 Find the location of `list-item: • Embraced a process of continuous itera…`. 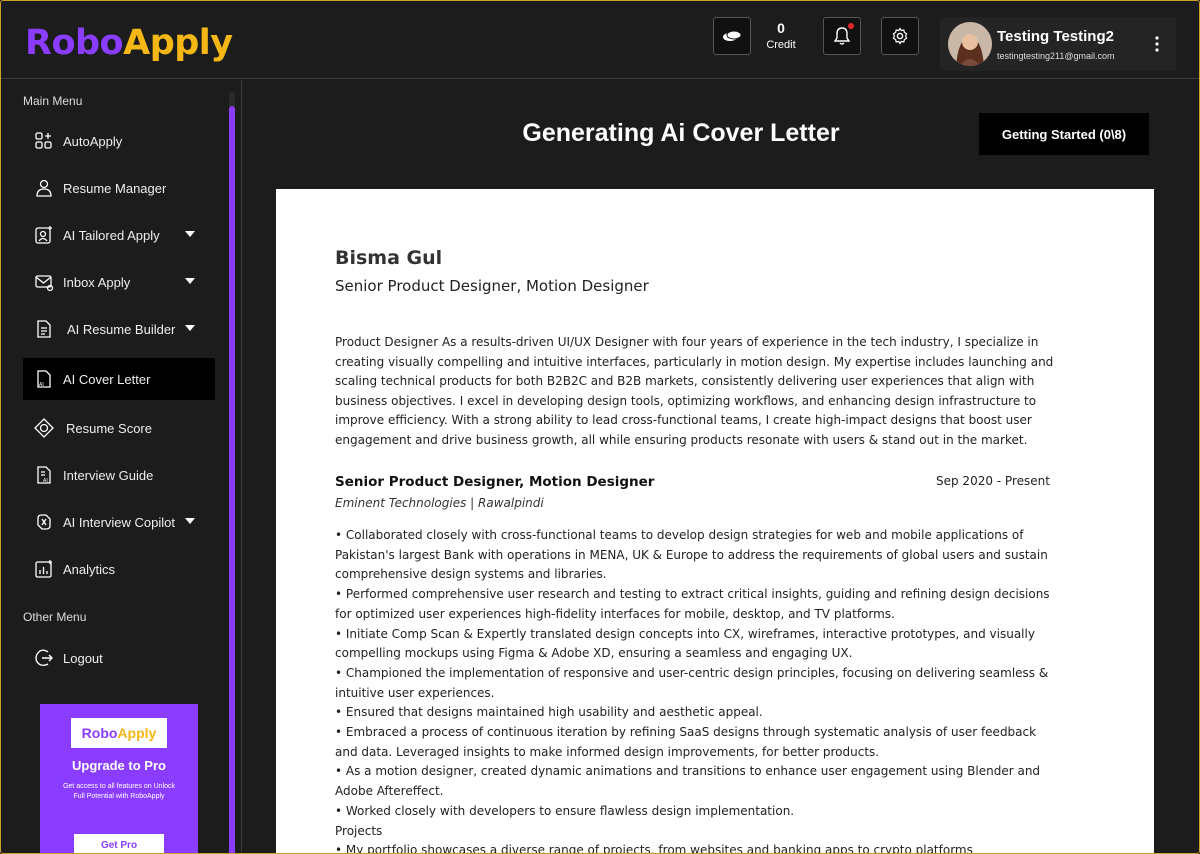

list-item: • Embraced a process of continuous itera… is located at coordinates (686, 742).